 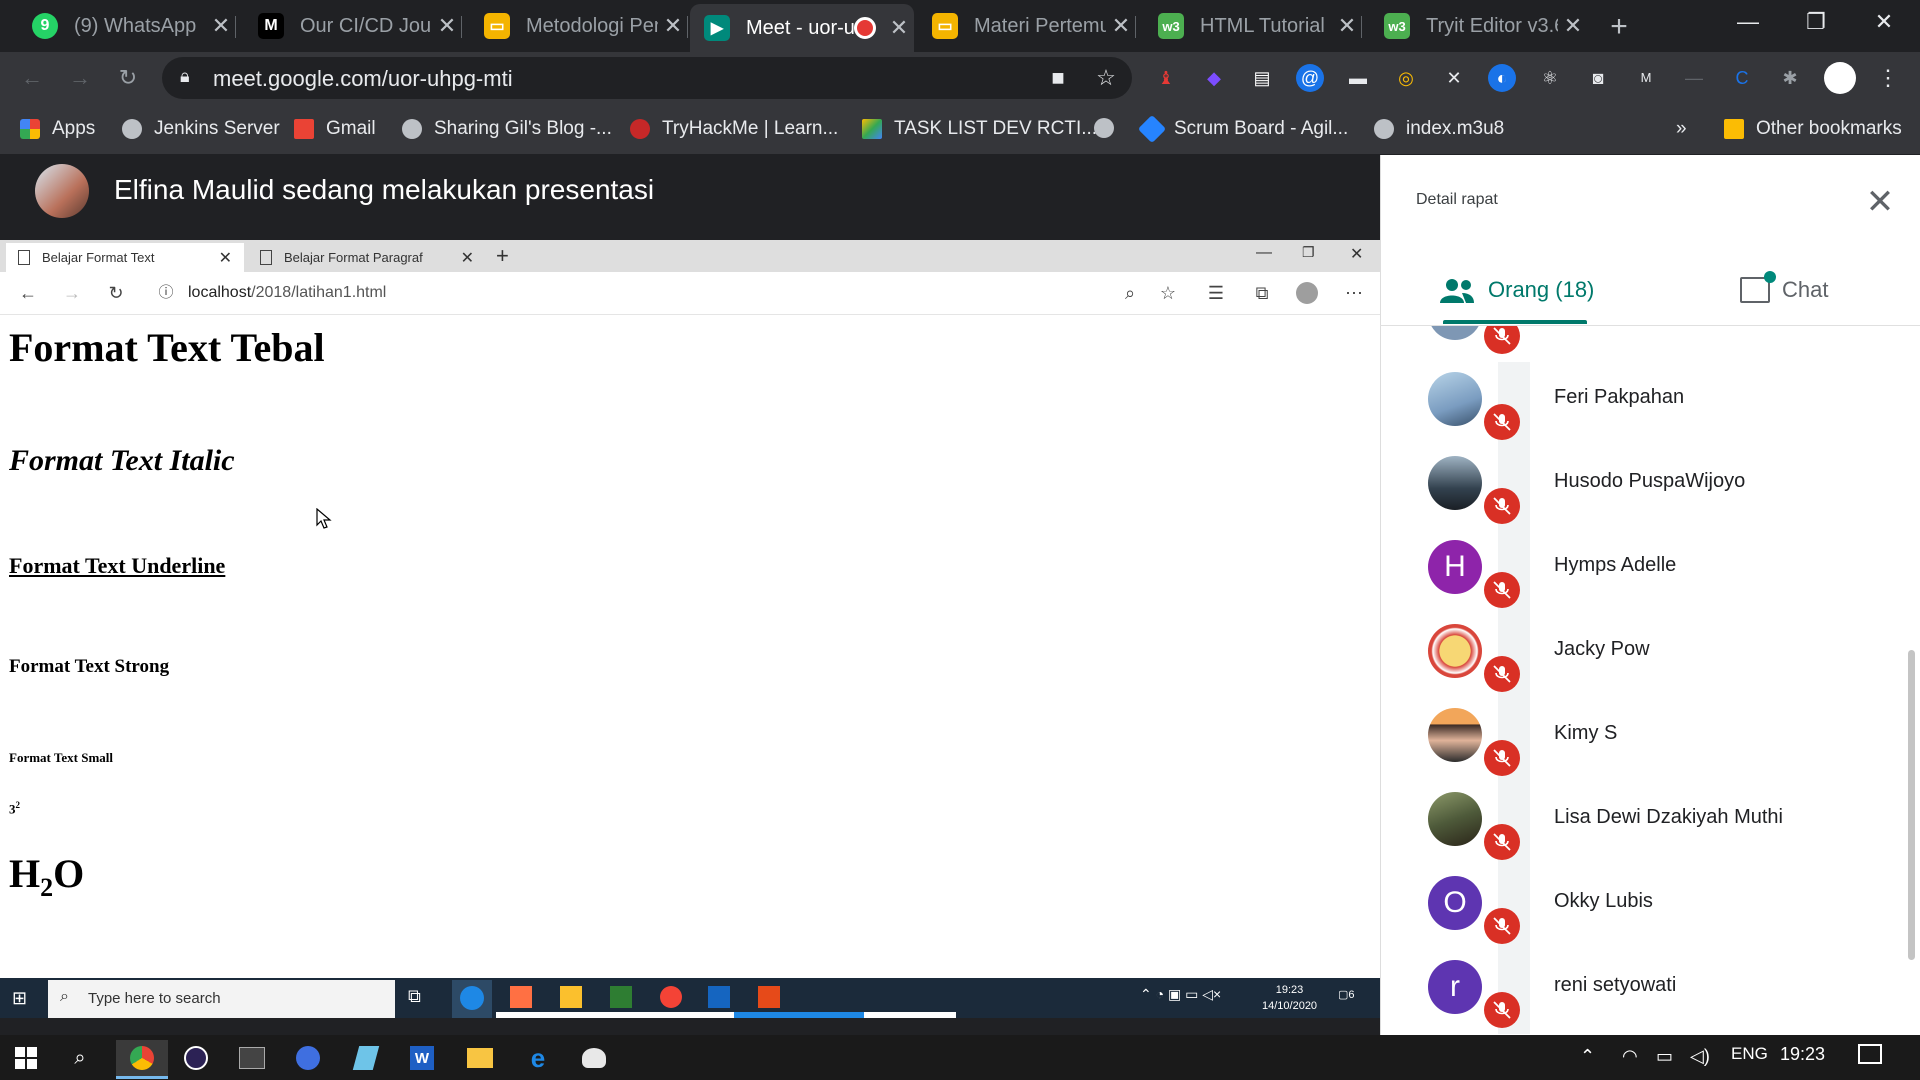 I want to click on extension-search-icon: ◎, so click(x=1406, y=78).